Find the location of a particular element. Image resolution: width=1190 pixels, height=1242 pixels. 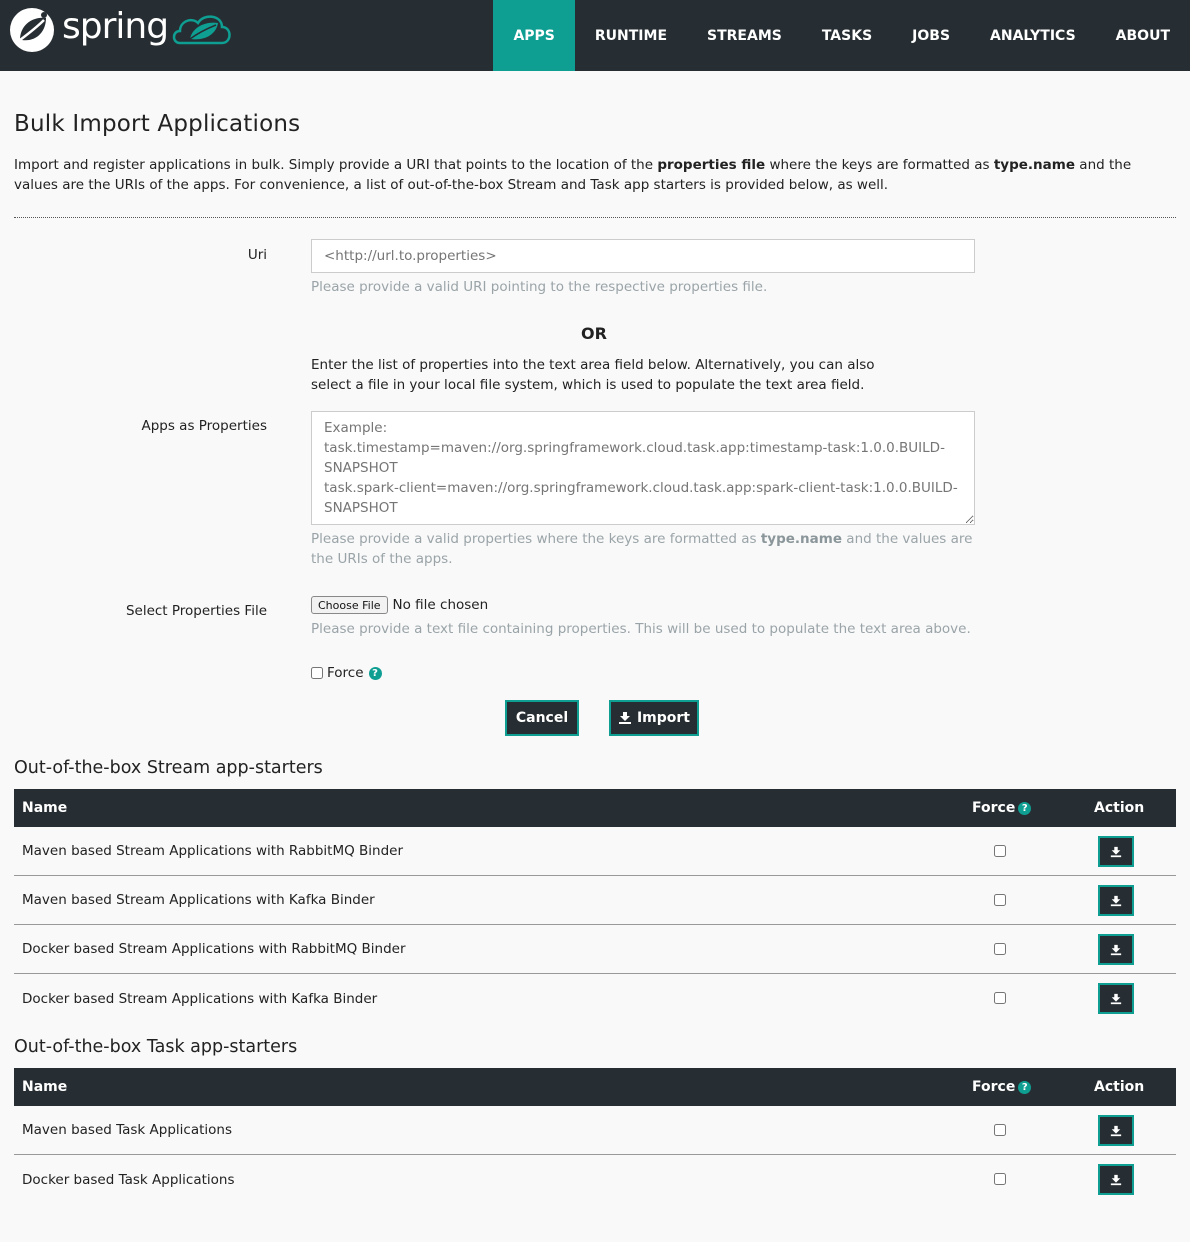

uri-input is located at coordinates (643, 256).